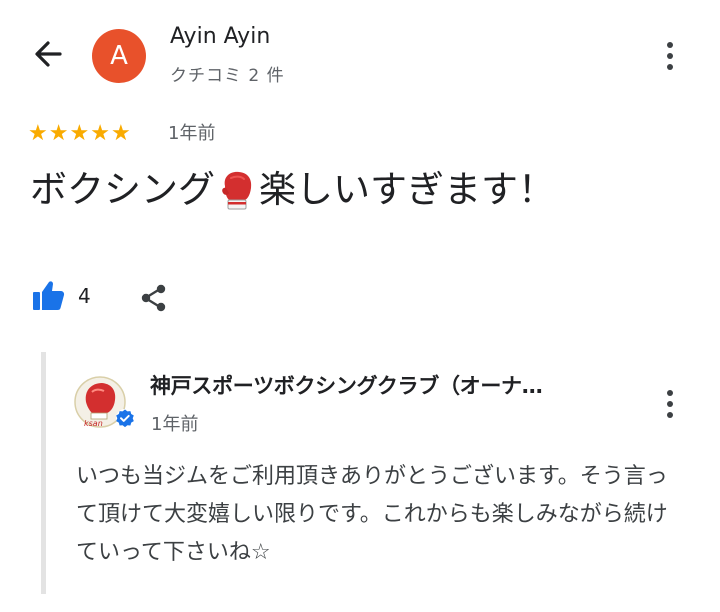 This screenshot has width=720, height=612. I want to click on share-icon, so click(153, 298).